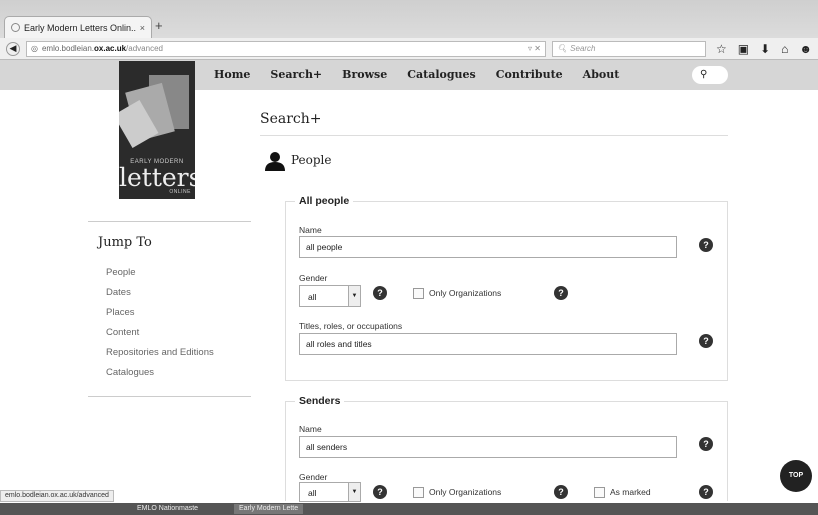 The height and width of the screenshot is (515, 818). Describe the element at coordinates (169, 396) in the screenshot. I see `sidebar-divider` at that location.